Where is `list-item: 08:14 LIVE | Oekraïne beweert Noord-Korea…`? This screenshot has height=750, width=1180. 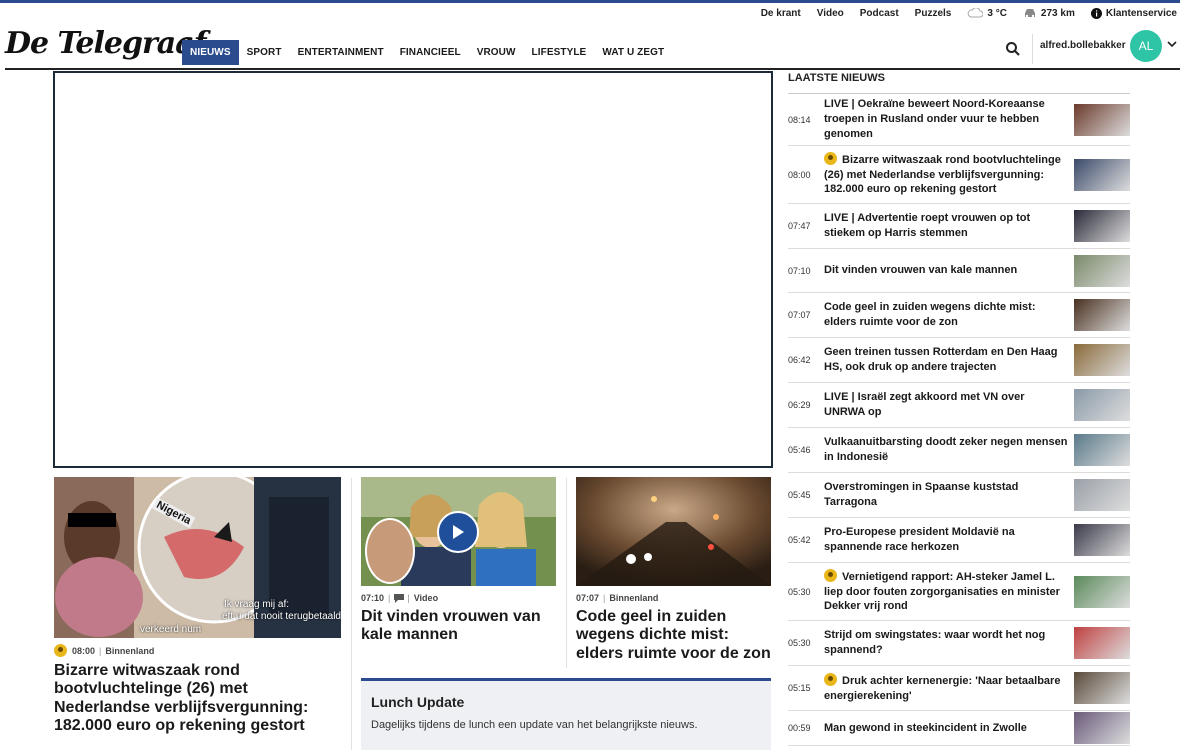
list-item: 08:14 LIVE | Oekraïne beweert Noord-Korea… is located at coordinates (959, 120).